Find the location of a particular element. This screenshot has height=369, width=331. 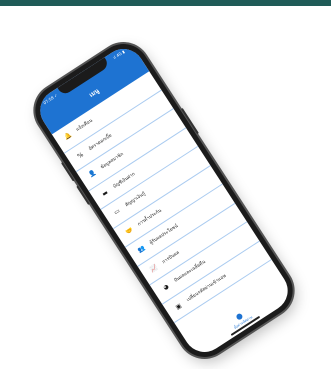

status-time: 07:58 ✓ is located at coordinates (50, 99).